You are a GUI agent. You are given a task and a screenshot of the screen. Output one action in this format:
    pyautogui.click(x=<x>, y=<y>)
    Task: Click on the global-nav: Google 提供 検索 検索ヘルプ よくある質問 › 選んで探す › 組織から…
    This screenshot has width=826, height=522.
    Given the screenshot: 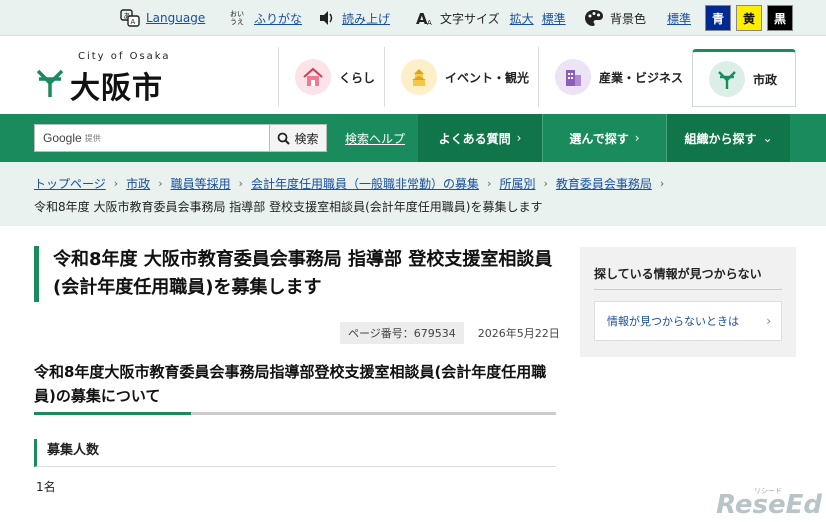 What is the action you would take?
    pyautogui.click(x=413, y=138)
    